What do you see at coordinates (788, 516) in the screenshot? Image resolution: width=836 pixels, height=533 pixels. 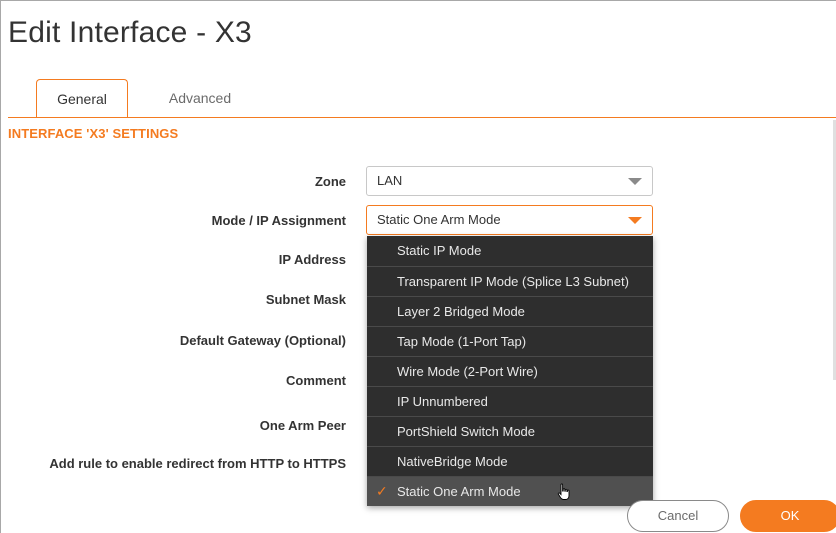 I see `ok-button: OK` at bounding box center [788, 516].